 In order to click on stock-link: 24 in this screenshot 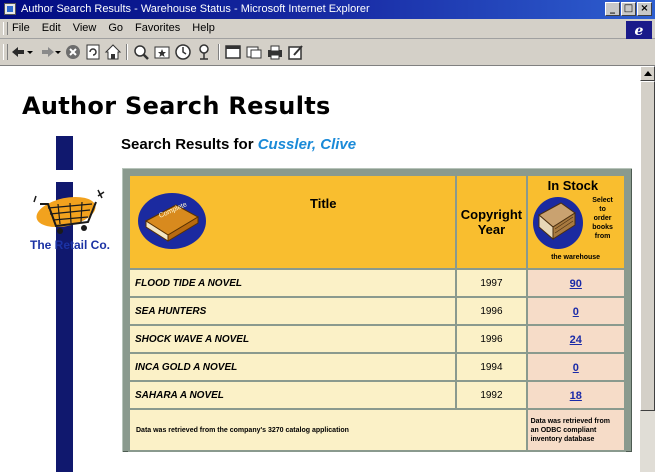, I will do `click(576, 340)`.